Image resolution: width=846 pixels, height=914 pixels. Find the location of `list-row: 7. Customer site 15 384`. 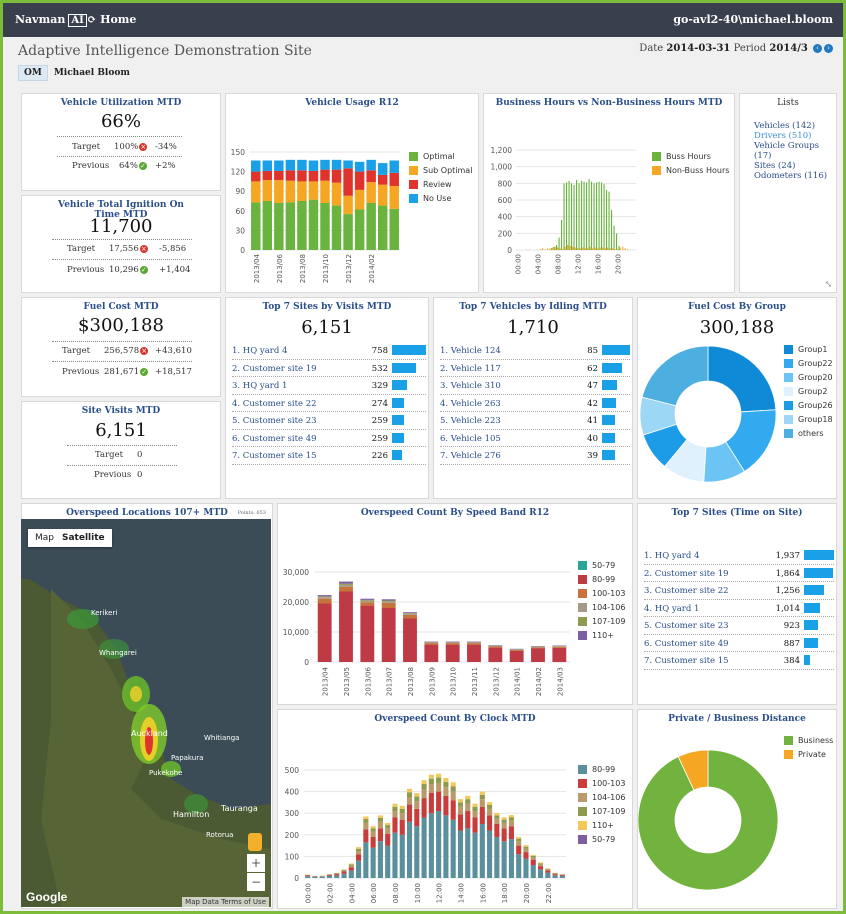

list-row: 7. Customer site 15 384 is located at coordinates (739, 661).